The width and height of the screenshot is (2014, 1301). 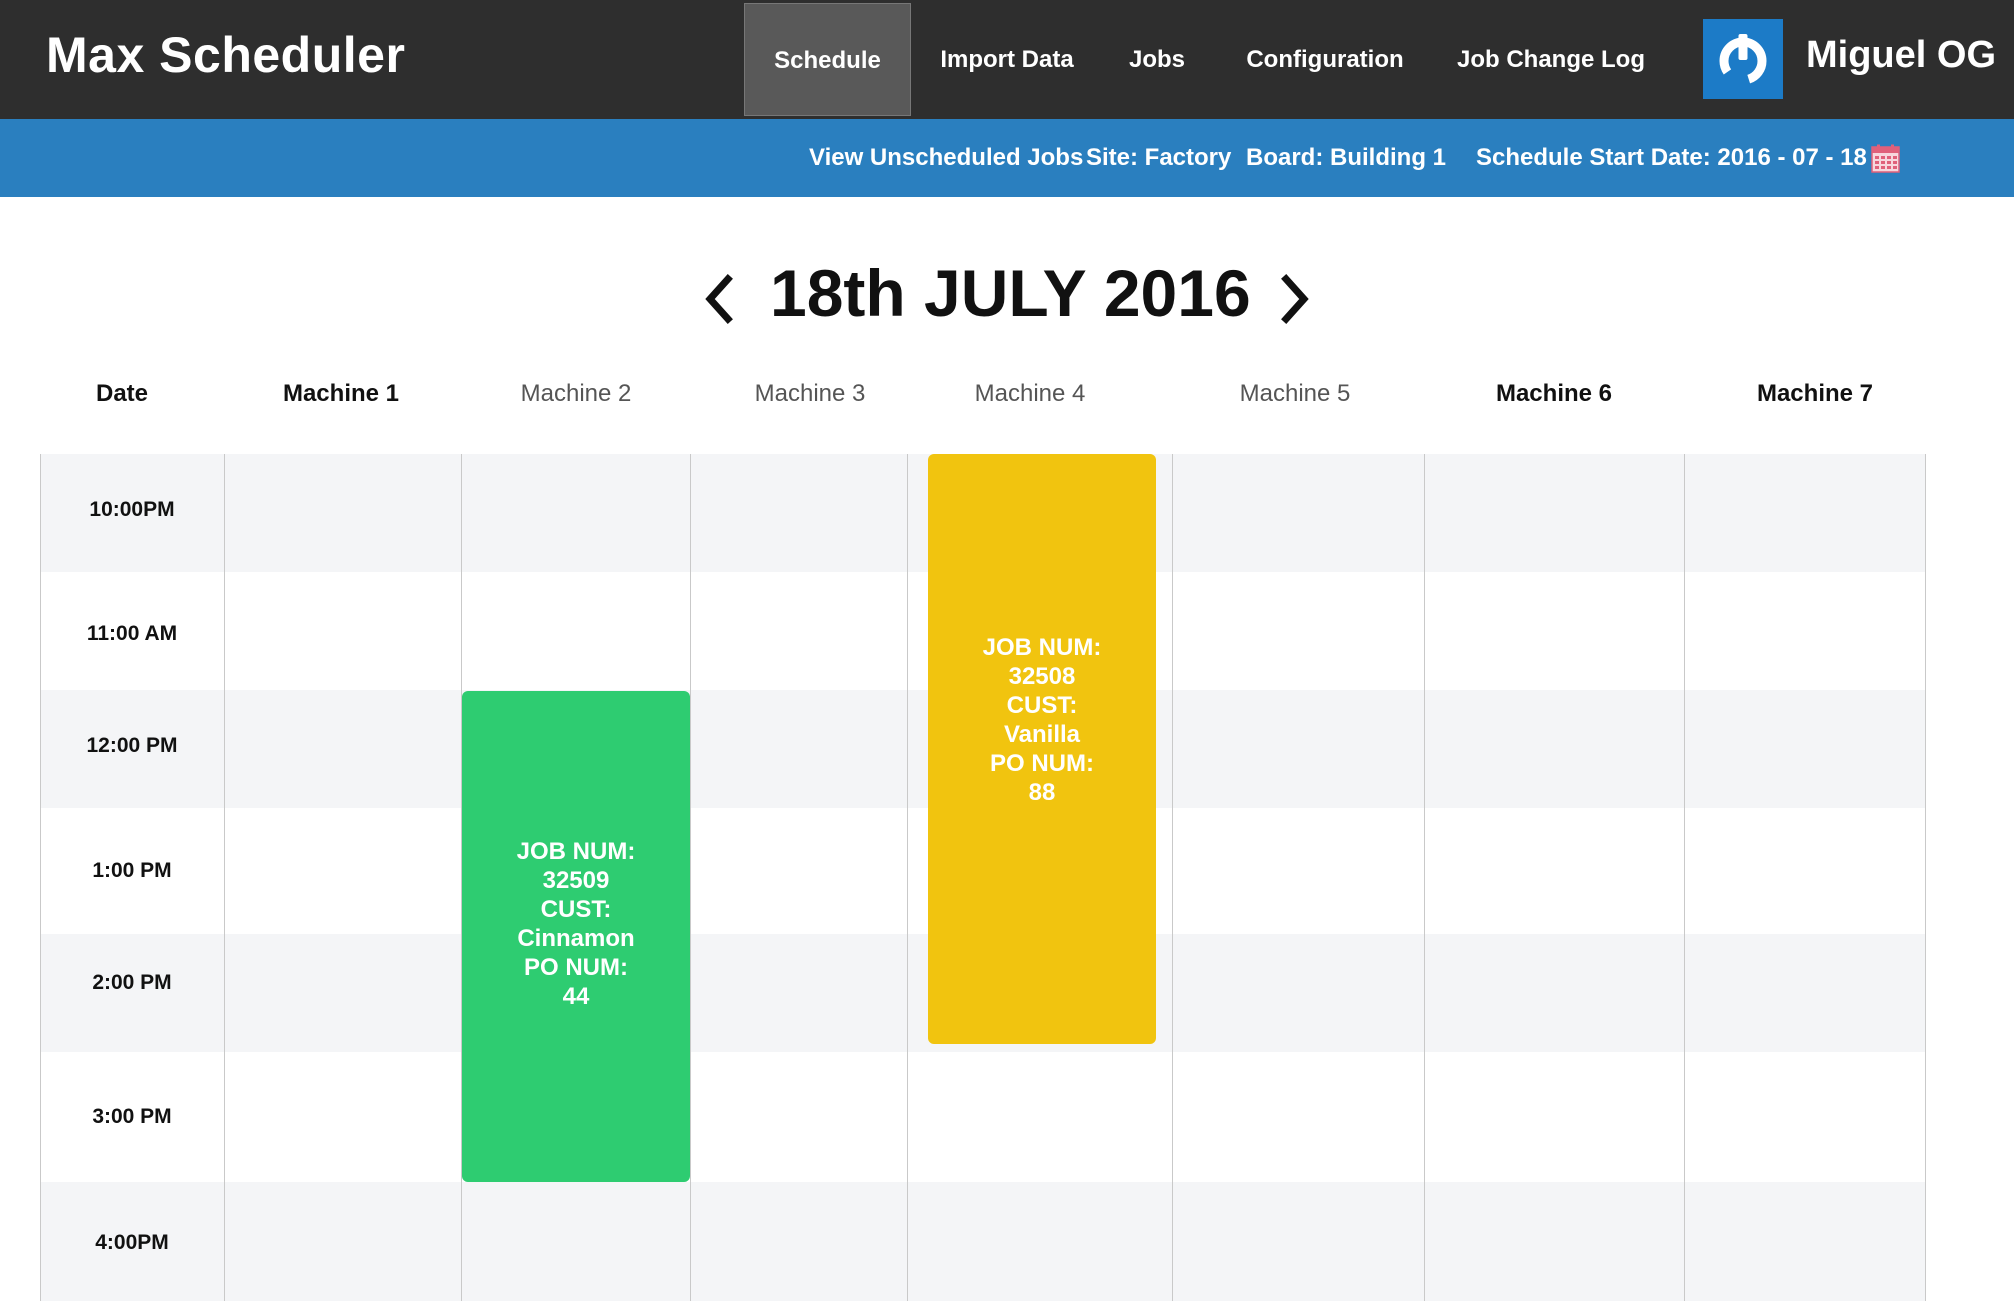 I want to click on board-selector: Board: Building 1, so click(x=1346, y=158).